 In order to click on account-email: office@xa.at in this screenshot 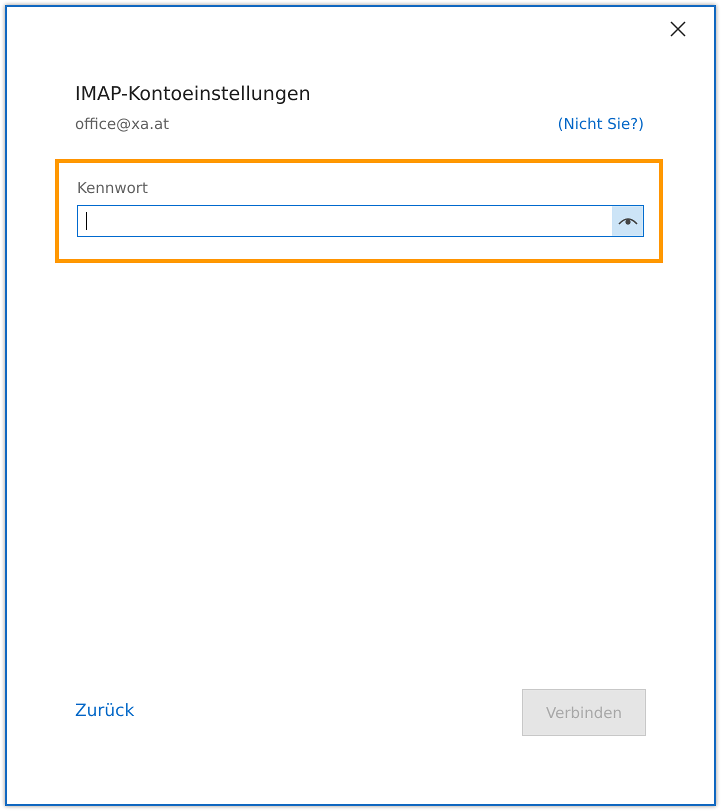, I will do `click(122, 124)`.